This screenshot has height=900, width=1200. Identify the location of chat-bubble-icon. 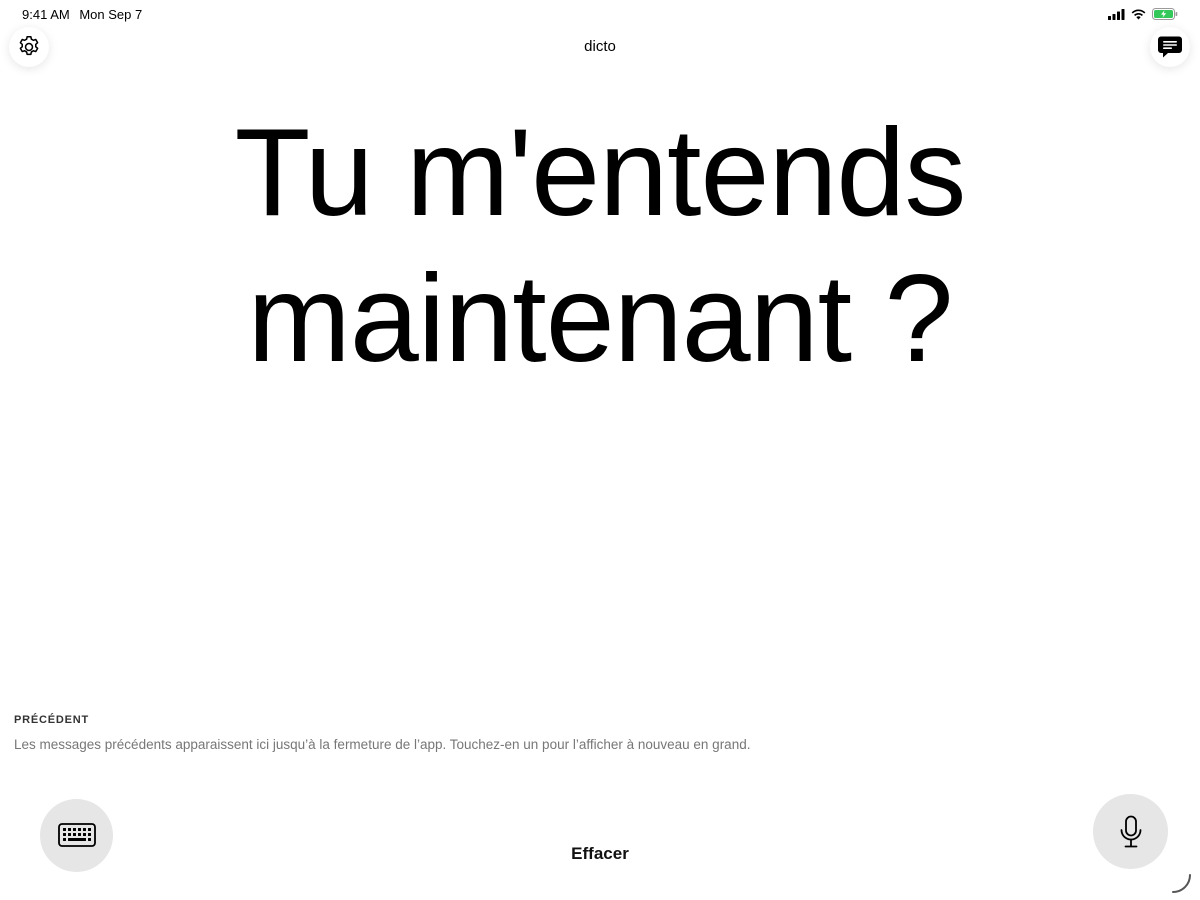
(1170, 47).